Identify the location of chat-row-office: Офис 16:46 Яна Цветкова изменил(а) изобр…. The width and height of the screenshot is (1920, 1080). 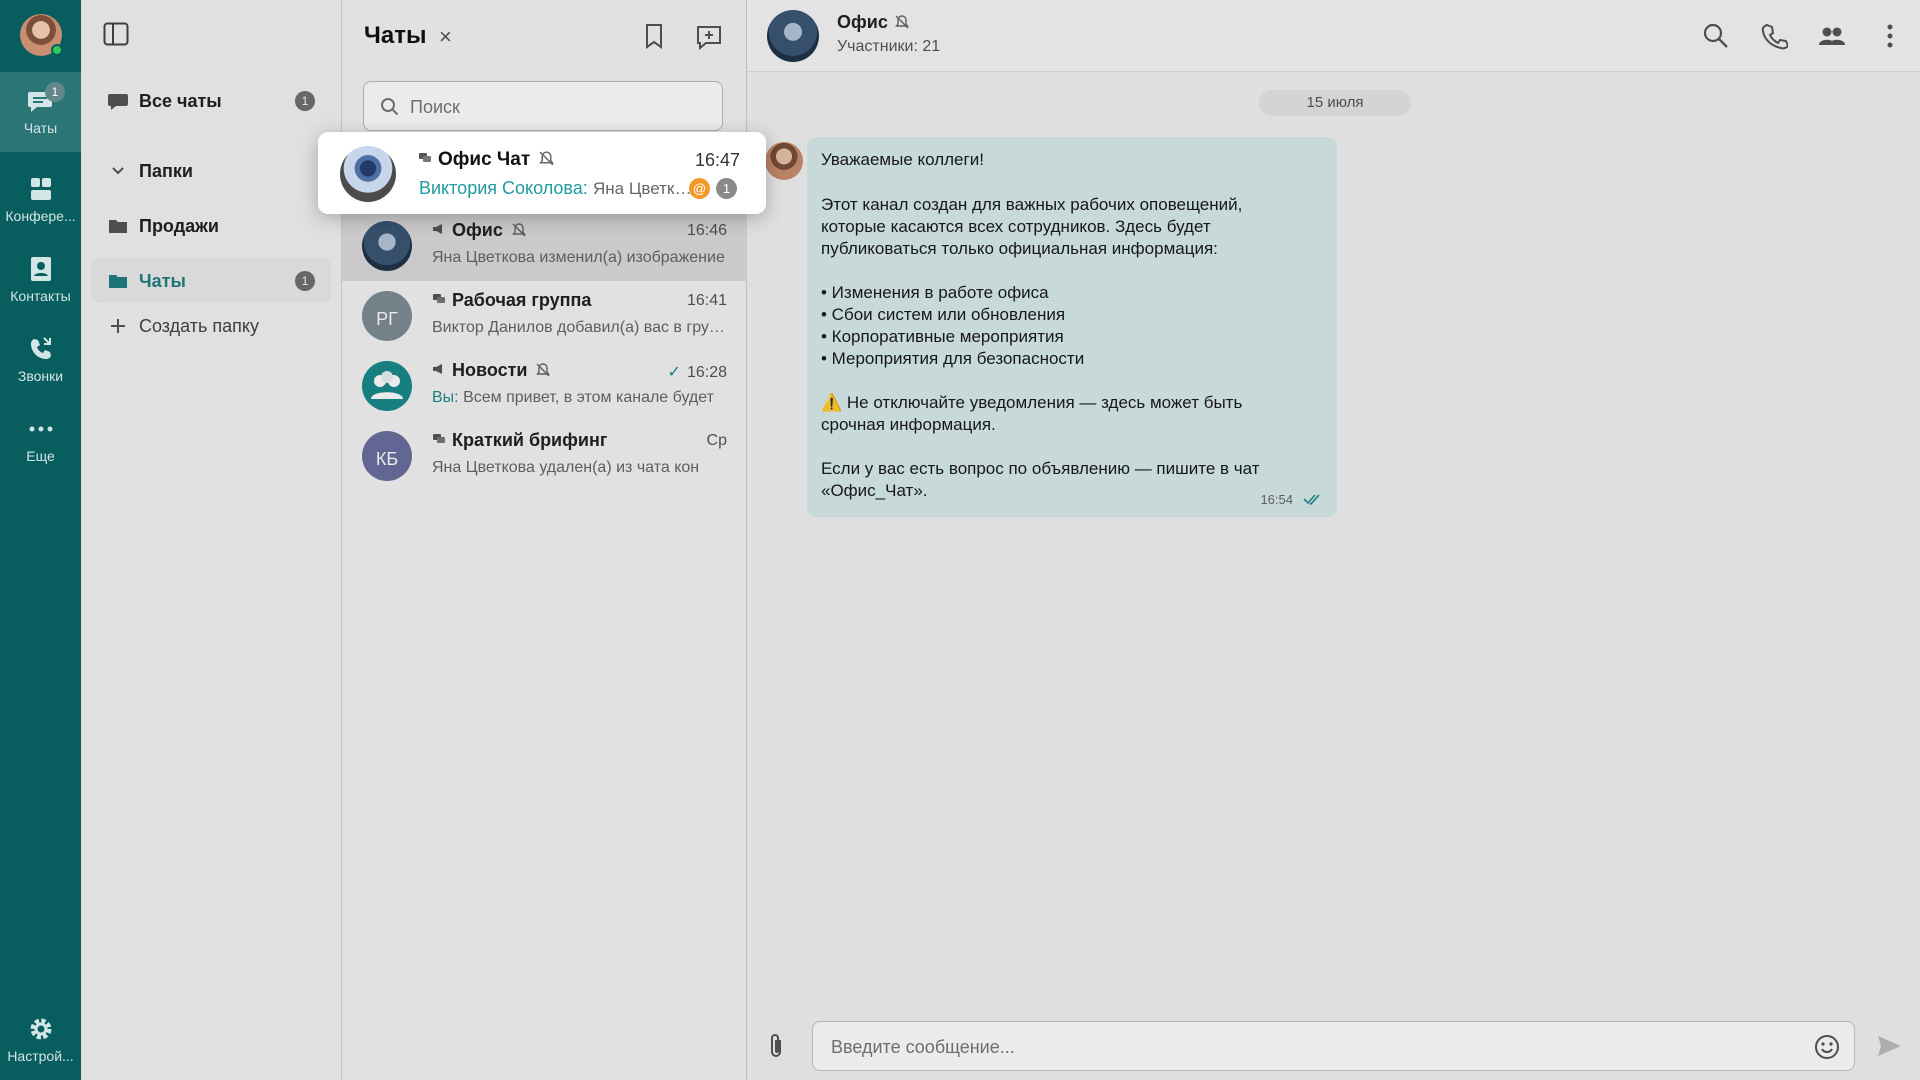
(544, 246).